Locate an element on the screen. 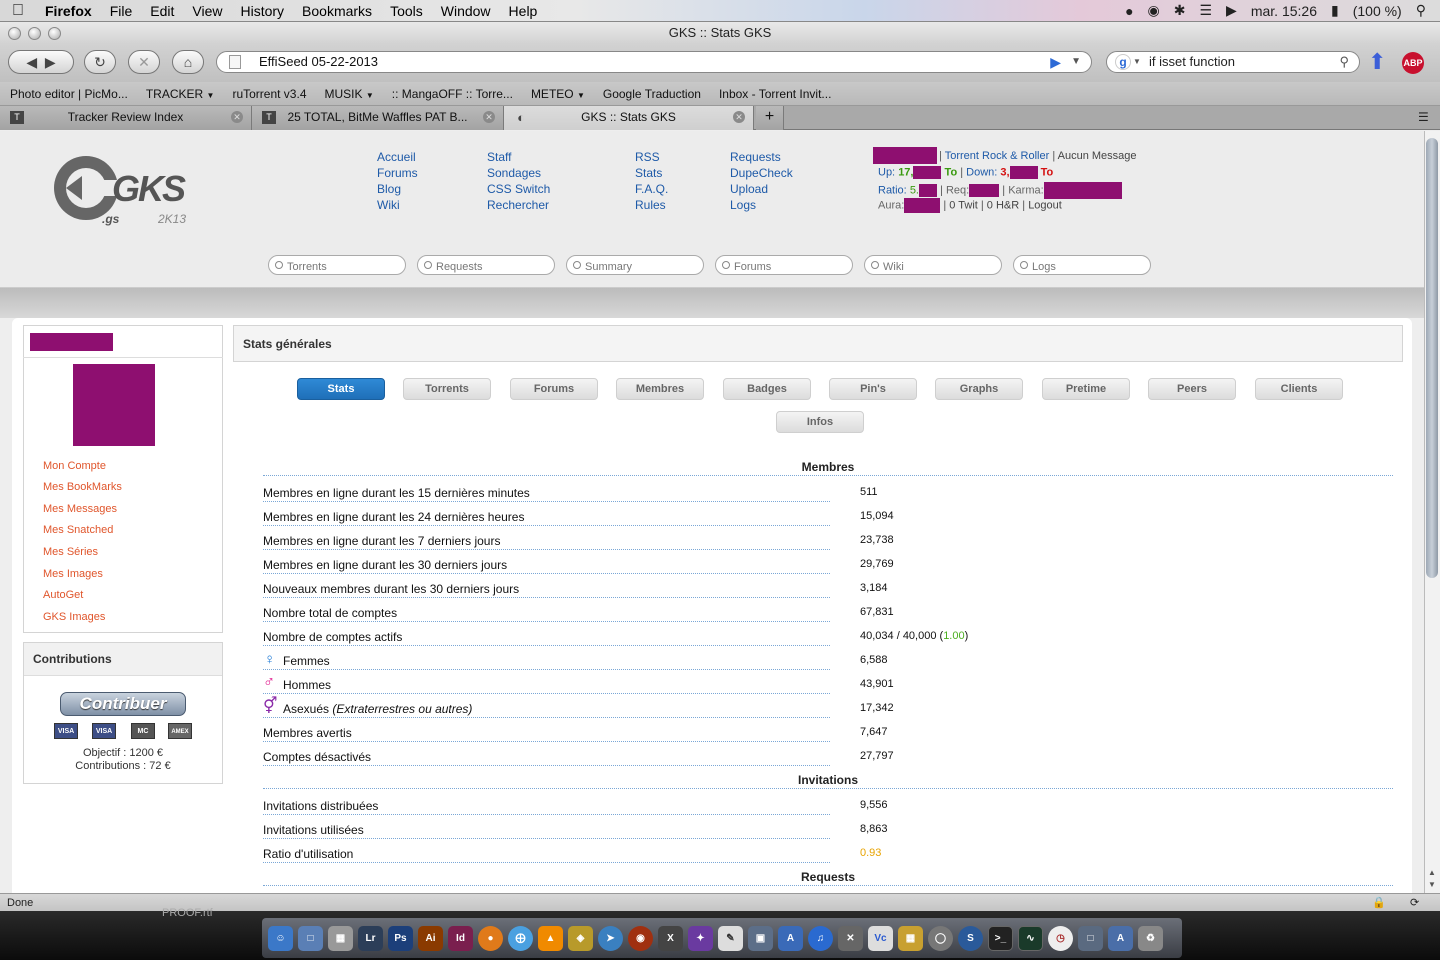  desktop-file-label: PROOF.rtf is located at coordinates (187, 913).